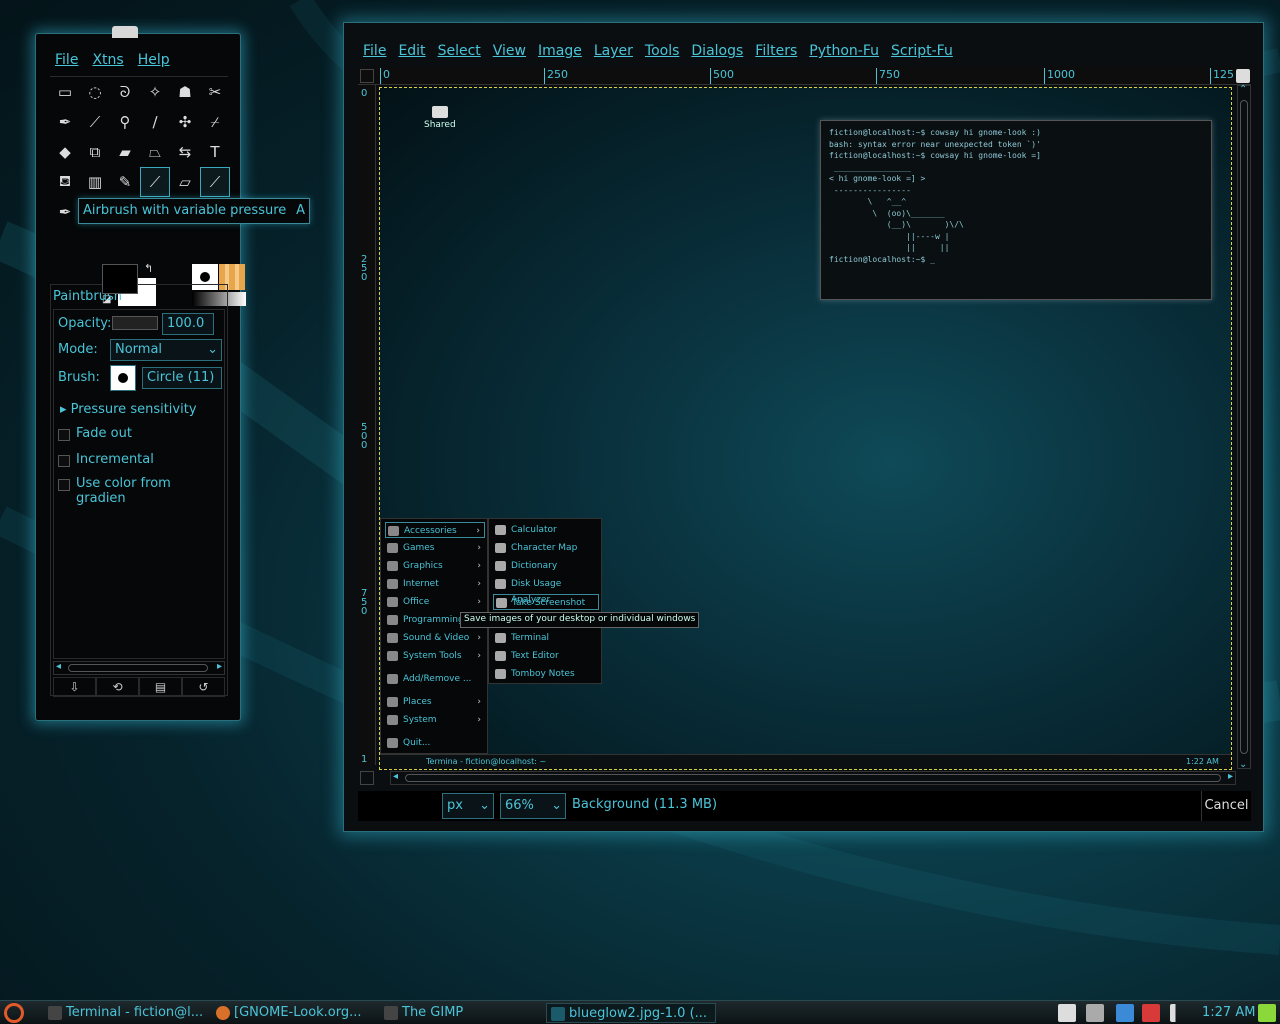  What do you see at coordinates (125, 32) in the screenshot?
I see `window-grip` at bounding box center [125, 32].